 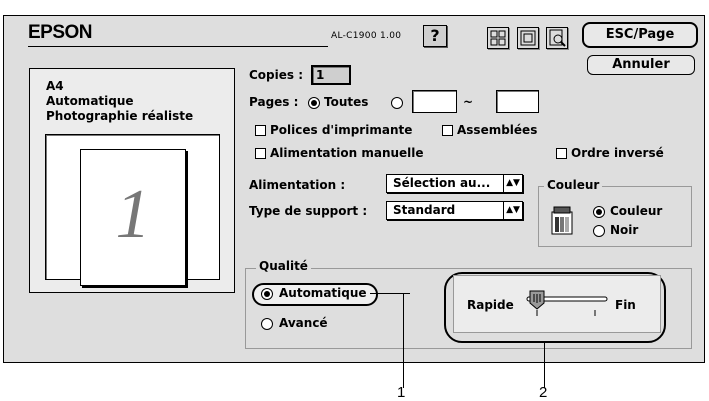 What do you see at coordinates (178, 46) in the screenshot?
I see `header-divider` at bounding box center [178, 46].